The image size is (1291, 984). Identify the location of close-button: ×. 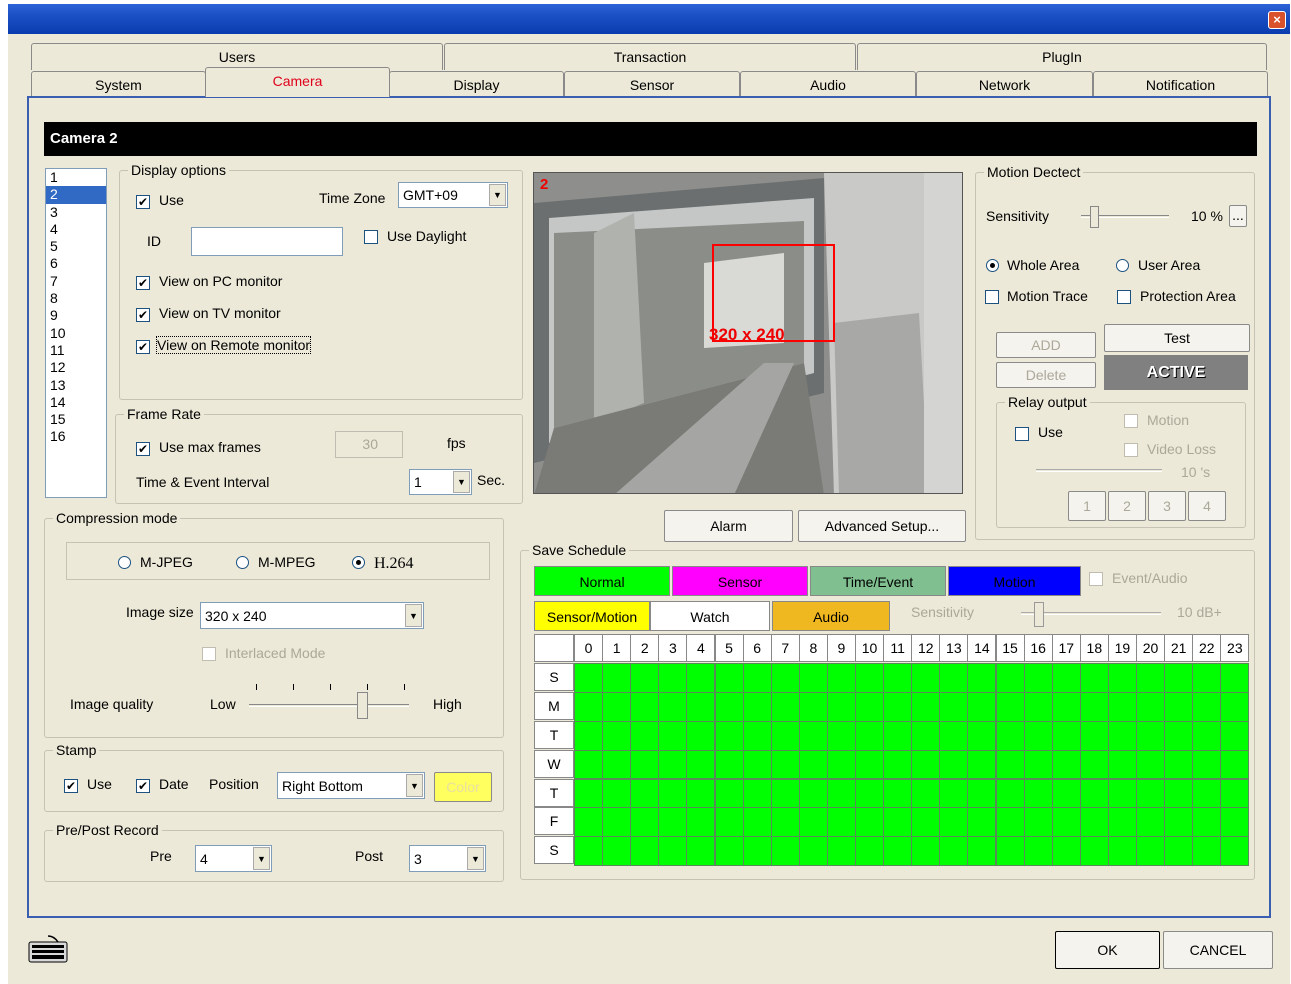
(1277, 20).